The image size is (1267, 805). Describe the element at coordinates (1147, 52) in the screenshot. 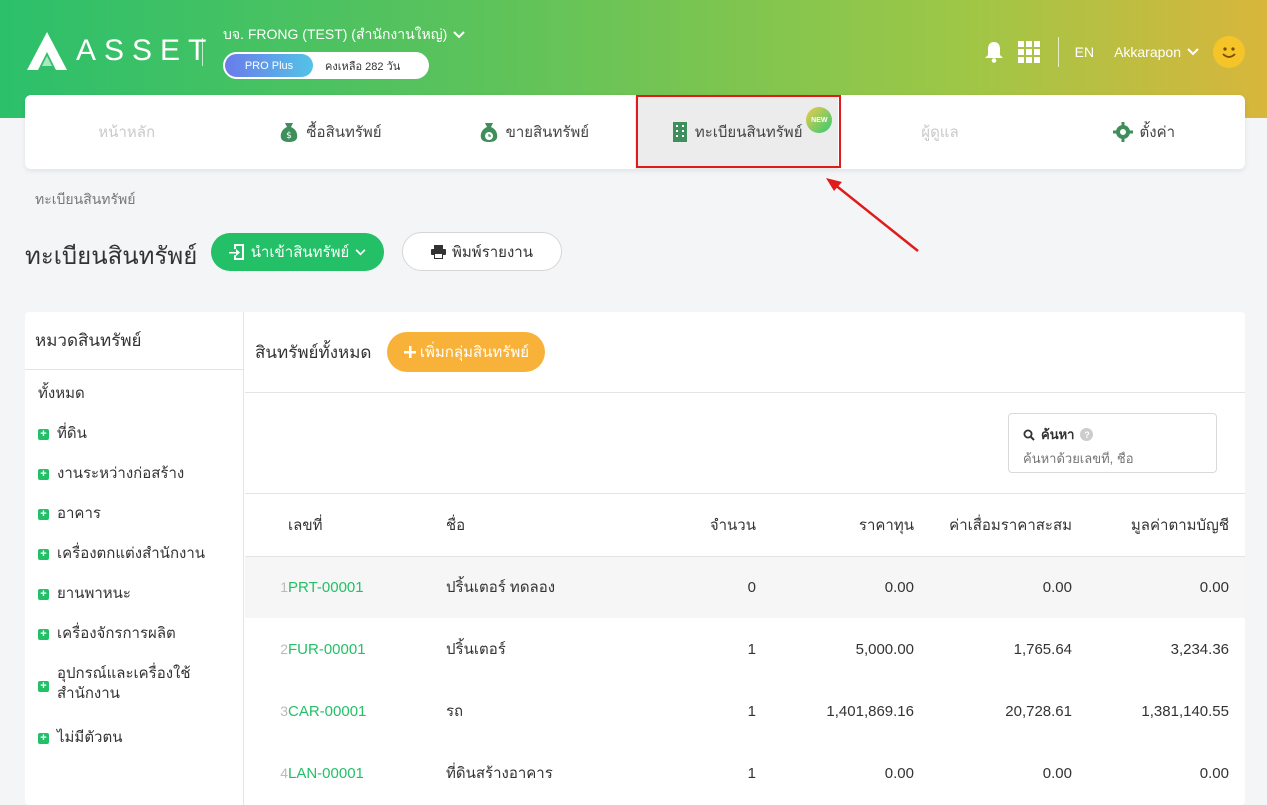

I see `user-name: Akkarapon` at that location.